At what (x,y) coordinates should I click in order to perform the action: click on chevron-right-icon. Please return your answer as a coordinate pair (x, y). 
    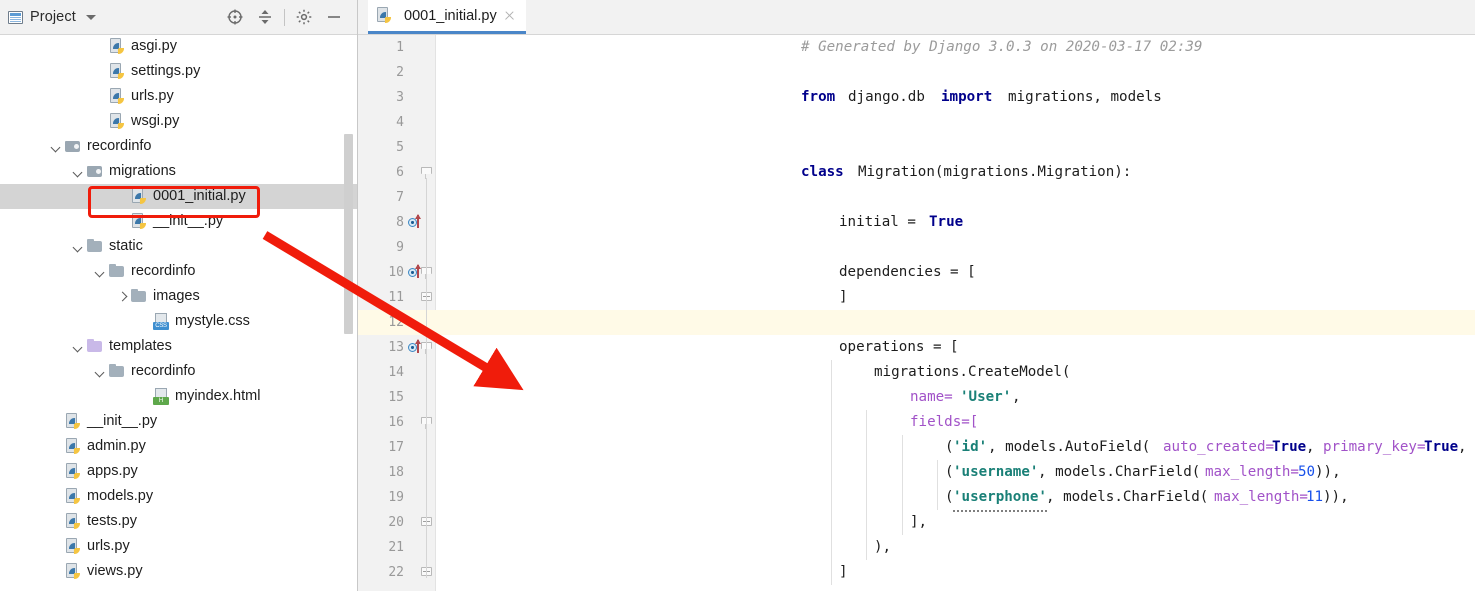
    Looking at the image, I should click on (122, 296).